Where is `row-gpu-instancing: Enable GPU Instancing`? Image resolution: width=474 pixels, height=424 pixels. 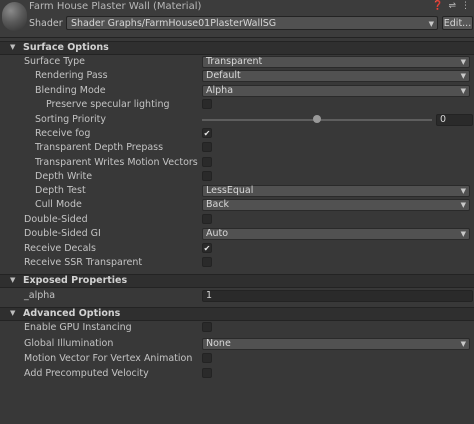 row-gpu-instancing: Enable GPU Instancing is located at coordinates (237, 328).